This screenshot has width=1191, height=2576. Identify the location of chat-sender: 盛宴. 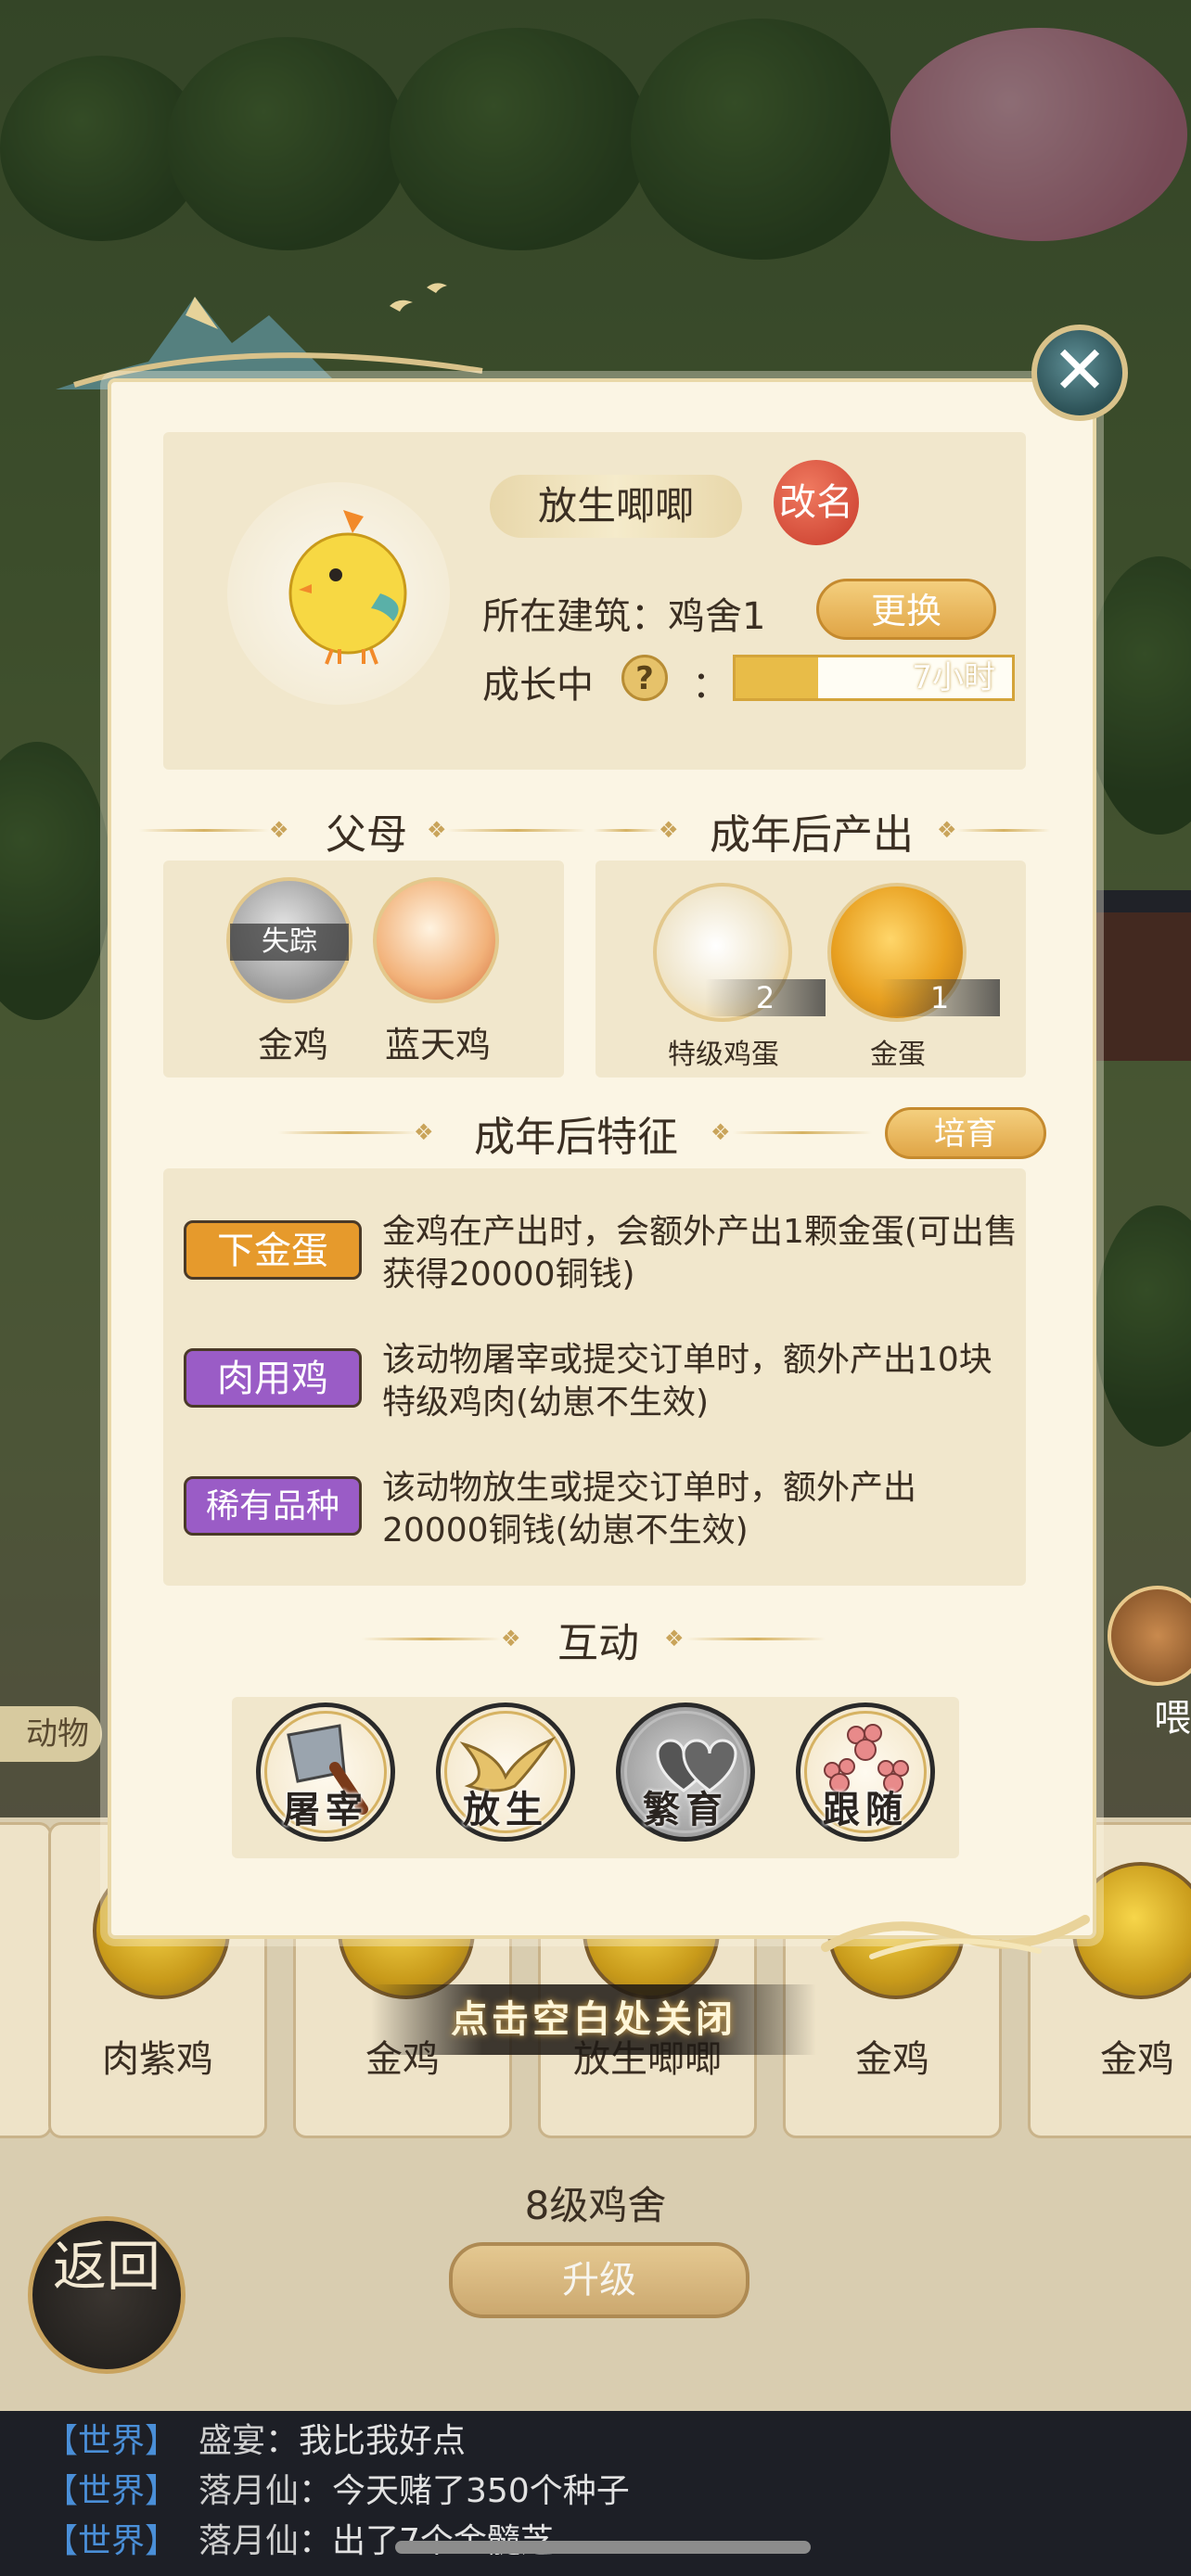
(232, 2441).